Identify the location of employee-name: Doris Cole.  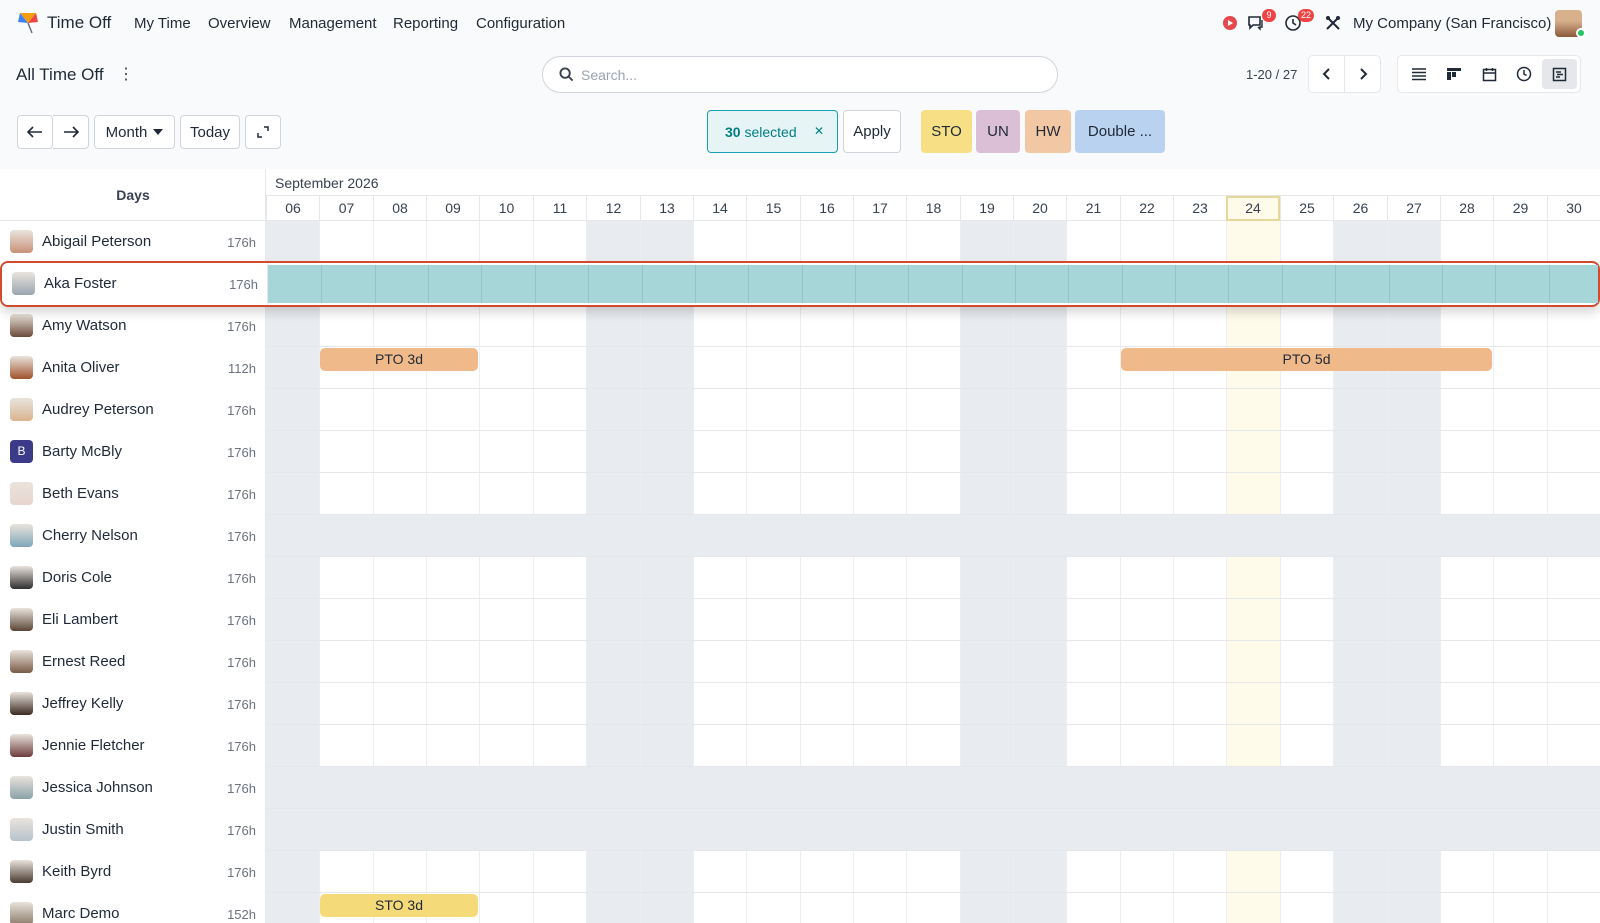
(77, 577).